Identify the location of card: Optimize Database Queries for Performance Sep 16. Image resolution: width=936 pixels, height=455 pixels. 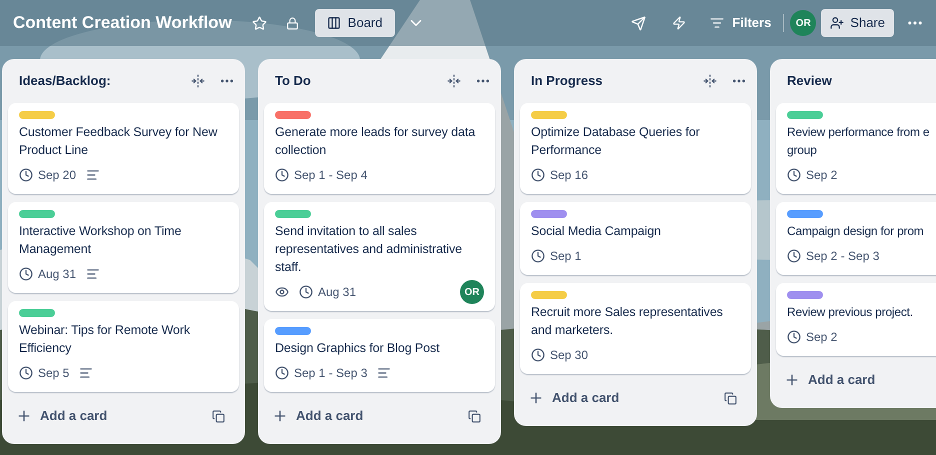
(635, 148).